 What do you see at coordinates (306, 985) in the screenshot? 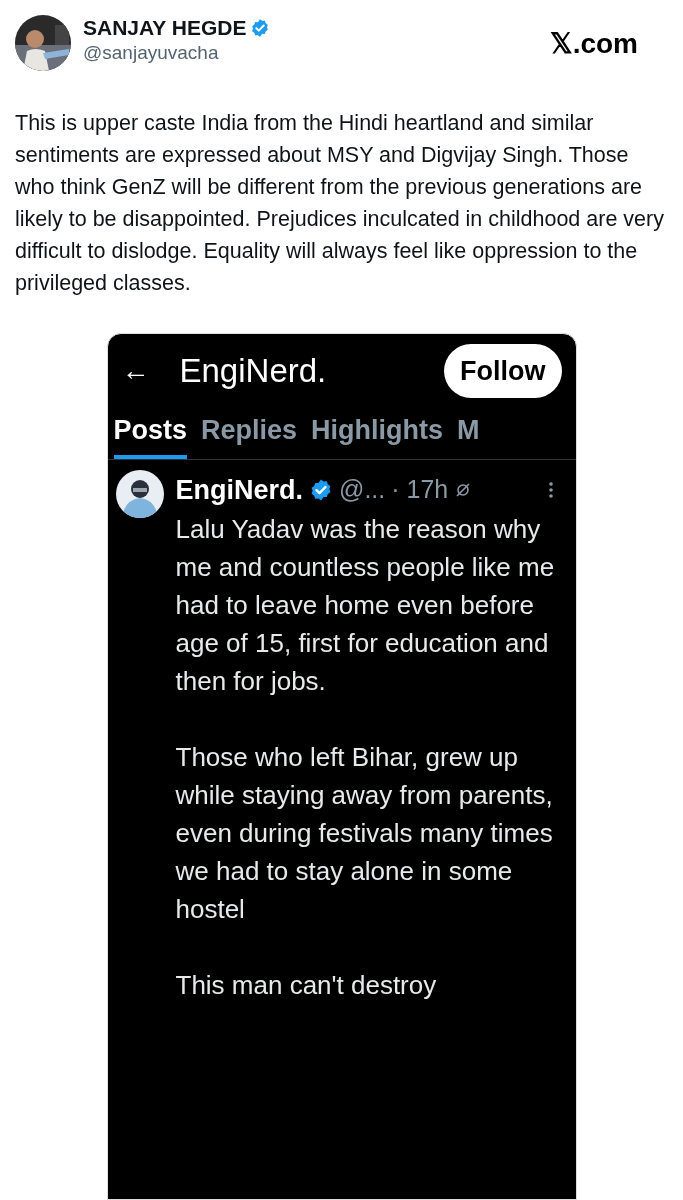
I see `post-paragraph: This man can't destroy` at bounding box center [306, 985].